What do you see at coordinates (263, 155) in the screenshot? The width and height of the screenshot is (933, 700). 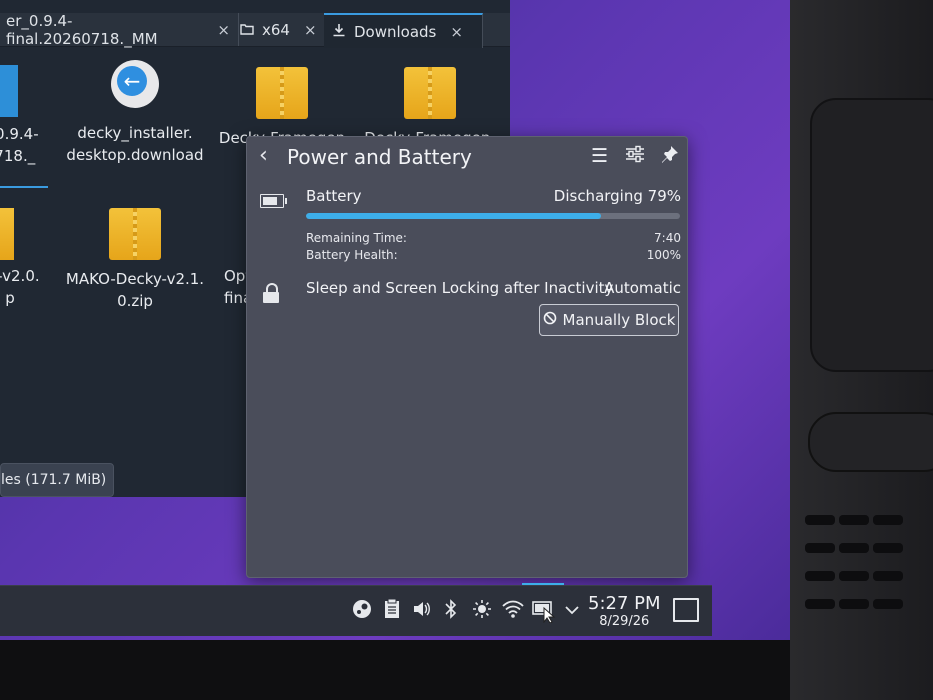 I see `back-chevron-icon: ‹` at bounding box center [263, 155].